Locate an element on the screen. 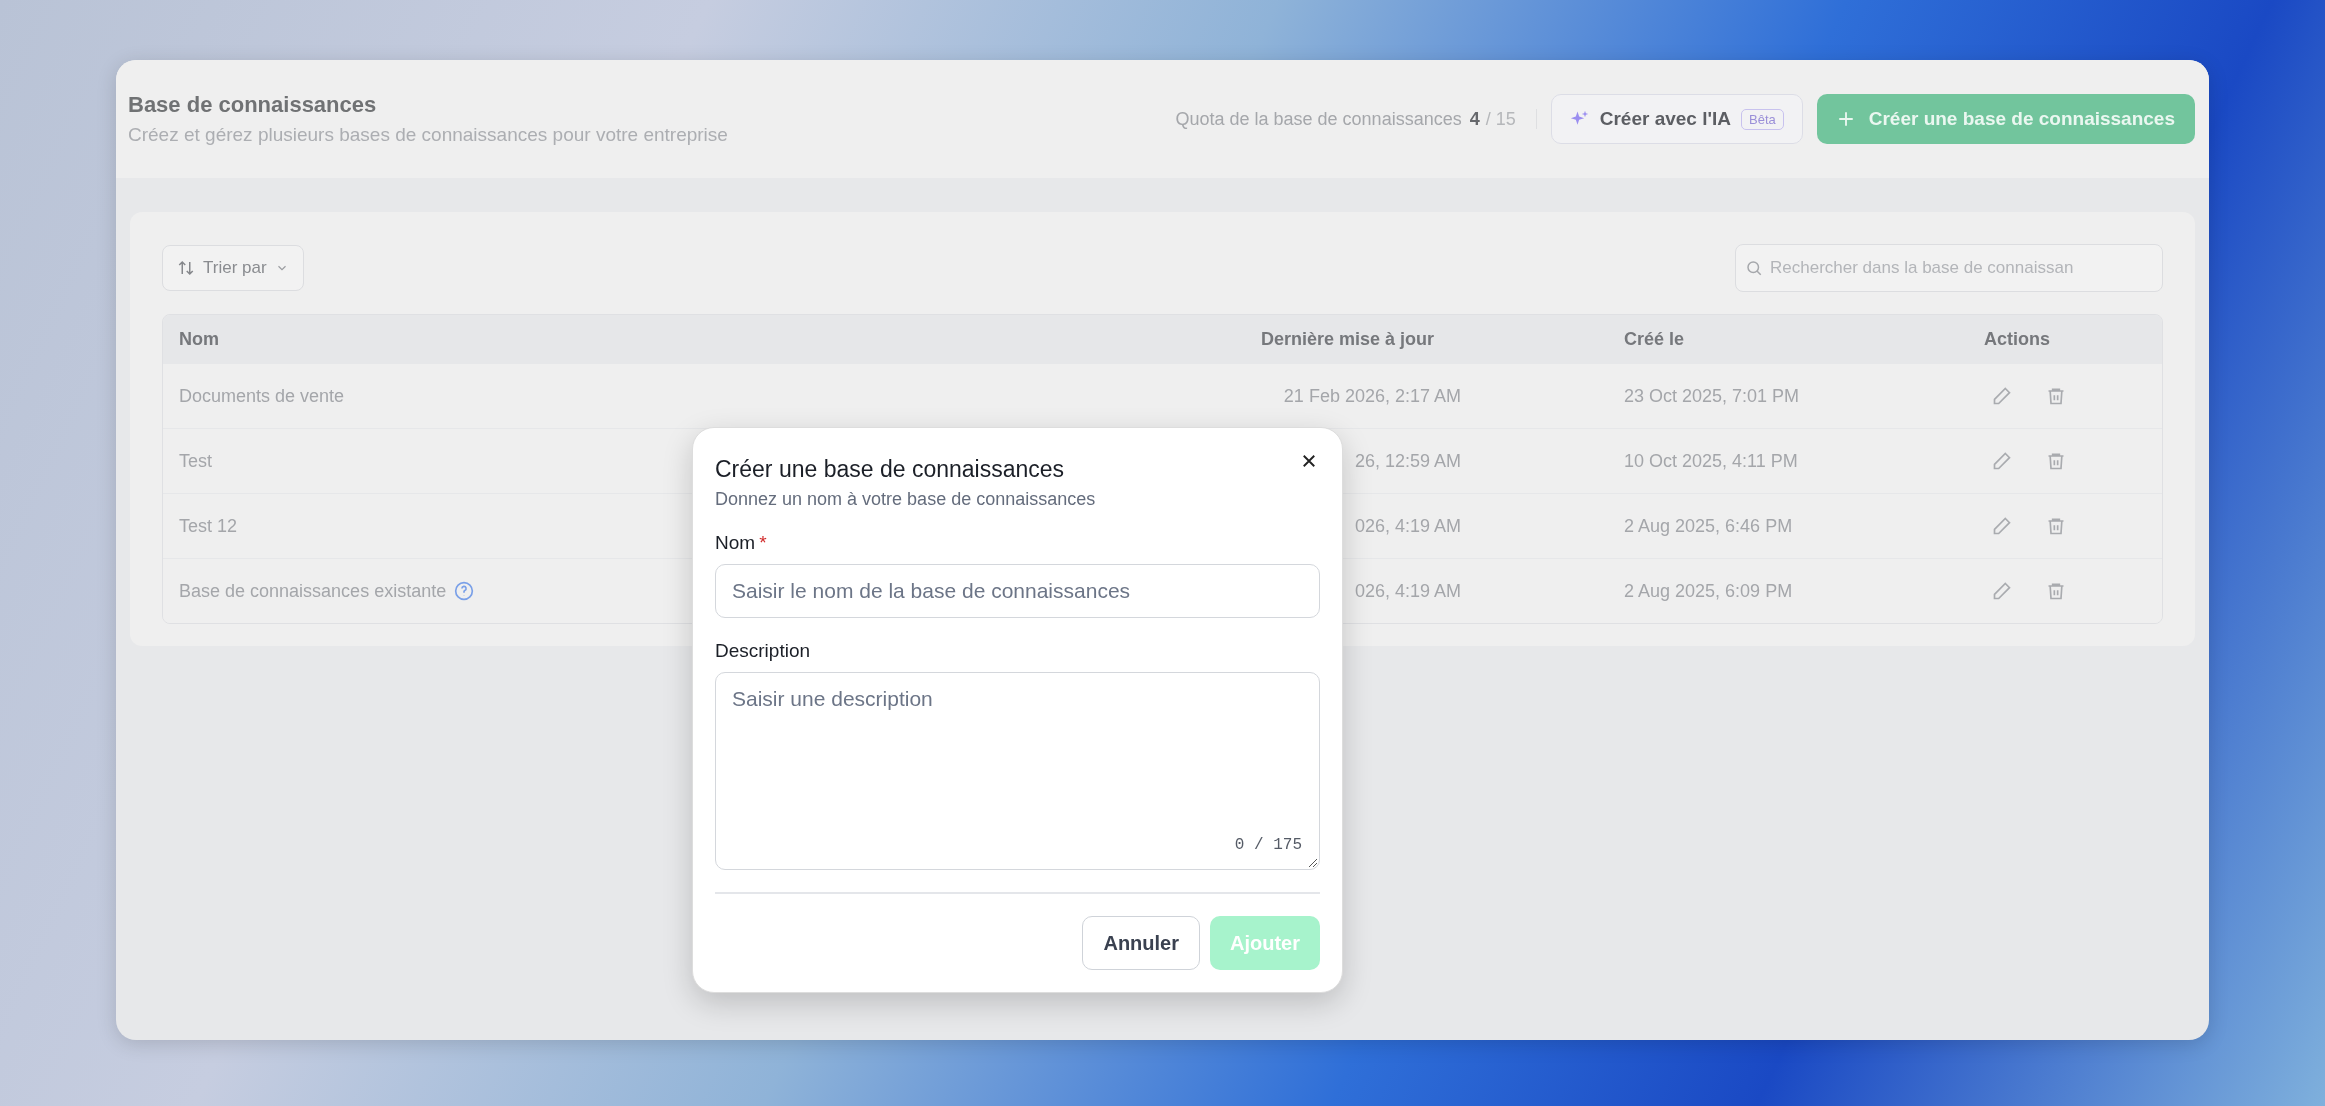 The width and height of the screenshot is (2325, 1106). close-icon is located at coordinates (1309, 461).